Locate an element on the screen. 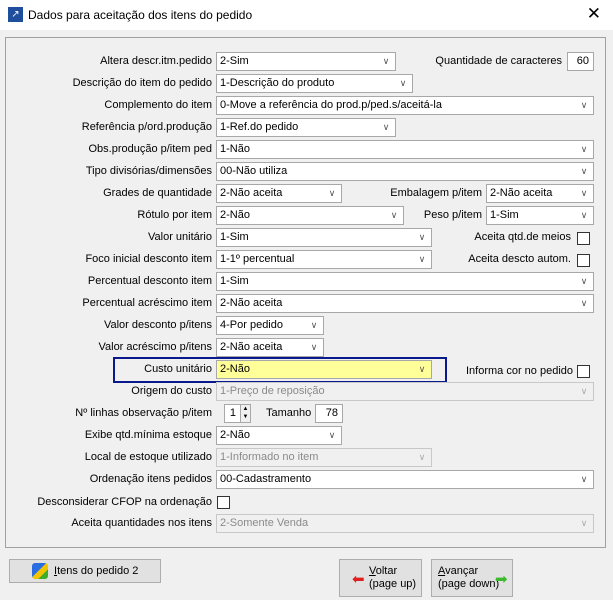 The width and height of the screenshot is (613, 600). desconsiderar-cfop-checkbox is located at coordinates (223, 502).